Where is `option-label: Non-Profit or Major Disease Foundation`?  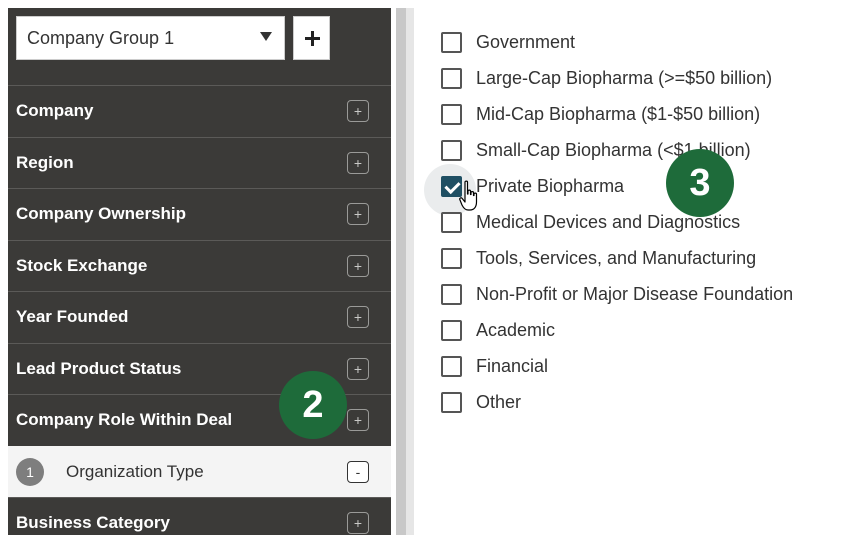 option-label: Non-Profit or Major Disease Foundation is located at coordinates (635, 293).